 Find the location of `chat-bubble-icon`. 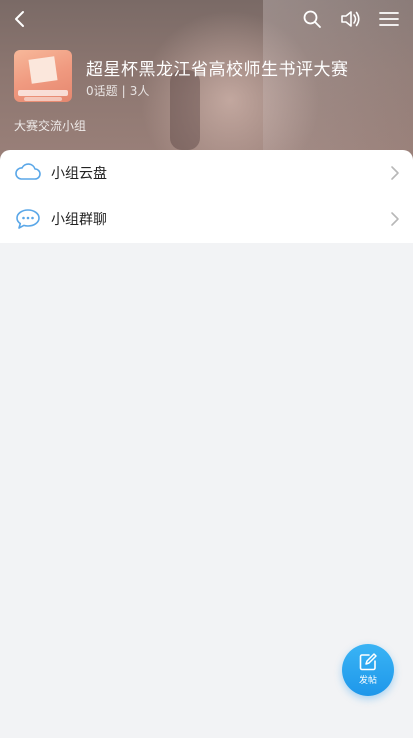

chat-bubble-icon is located at coordinates (28, 219).